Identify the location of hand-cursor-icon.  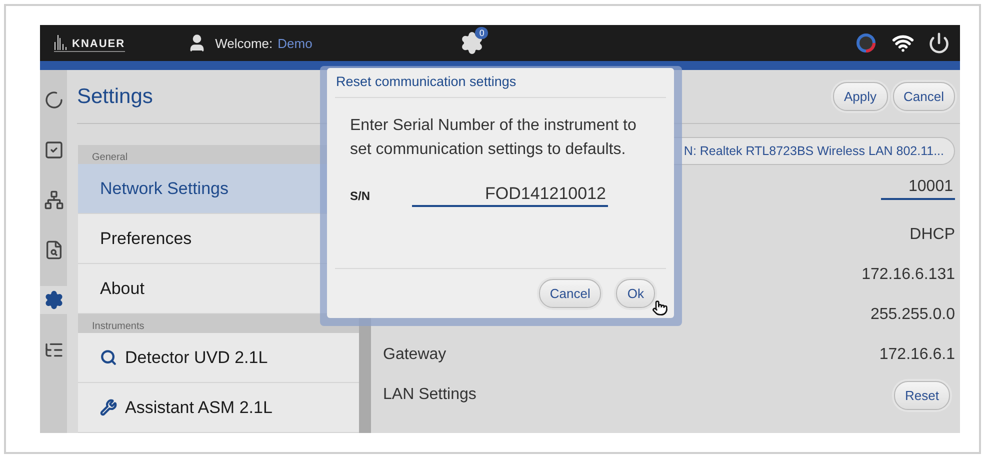
(660, 308).